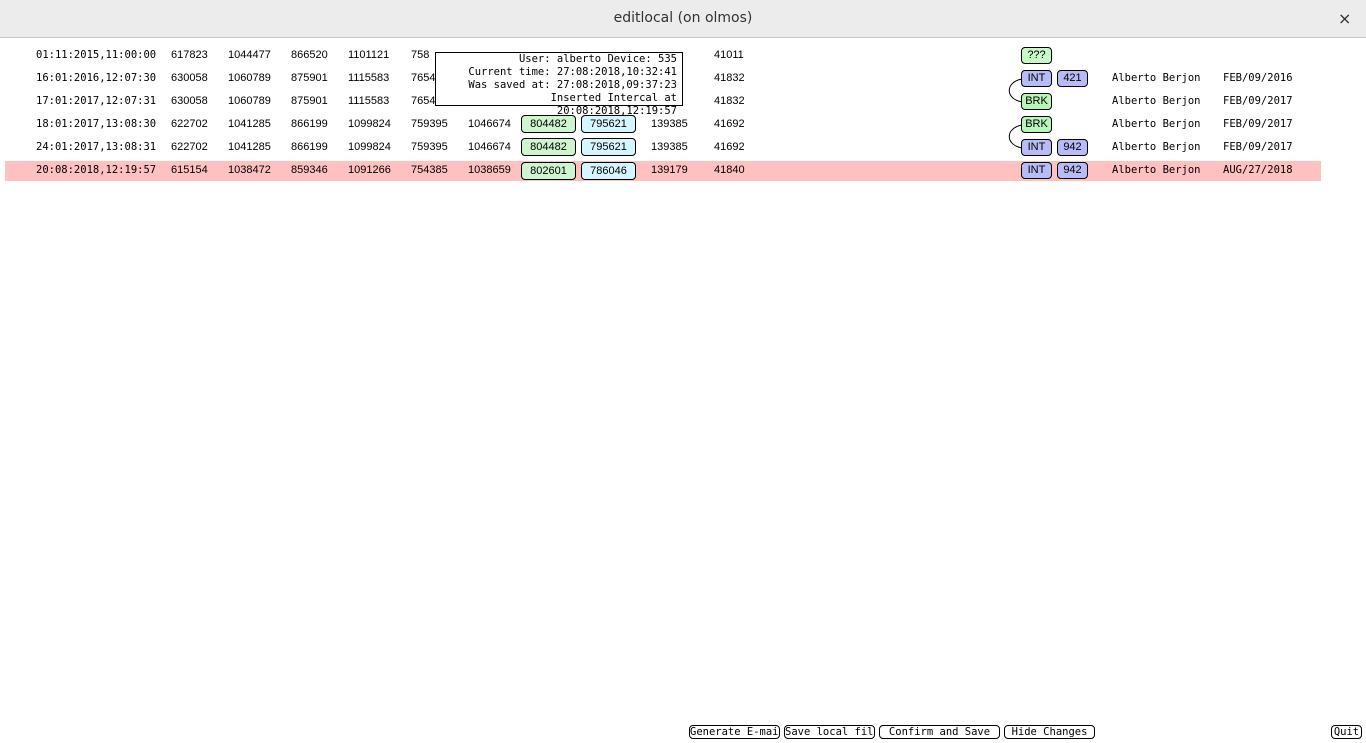 The height and width of the screenshot is (743, 1366). I want to click on quit-button: Quit, so click(1346, 732).